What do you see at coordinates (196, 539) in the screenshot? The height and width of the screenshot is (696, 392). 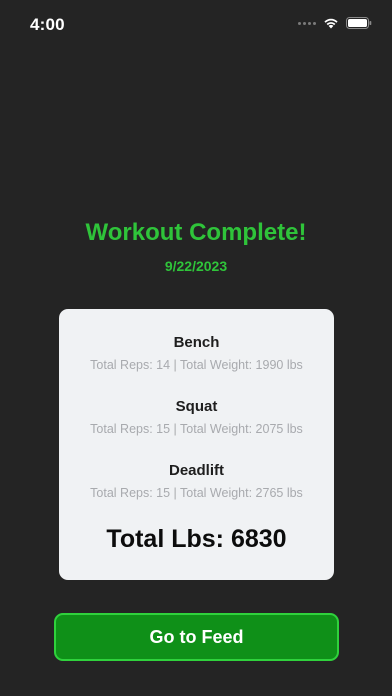 I see `total-weight: Total Lbs: 6830` at bounding box center [196, 539].